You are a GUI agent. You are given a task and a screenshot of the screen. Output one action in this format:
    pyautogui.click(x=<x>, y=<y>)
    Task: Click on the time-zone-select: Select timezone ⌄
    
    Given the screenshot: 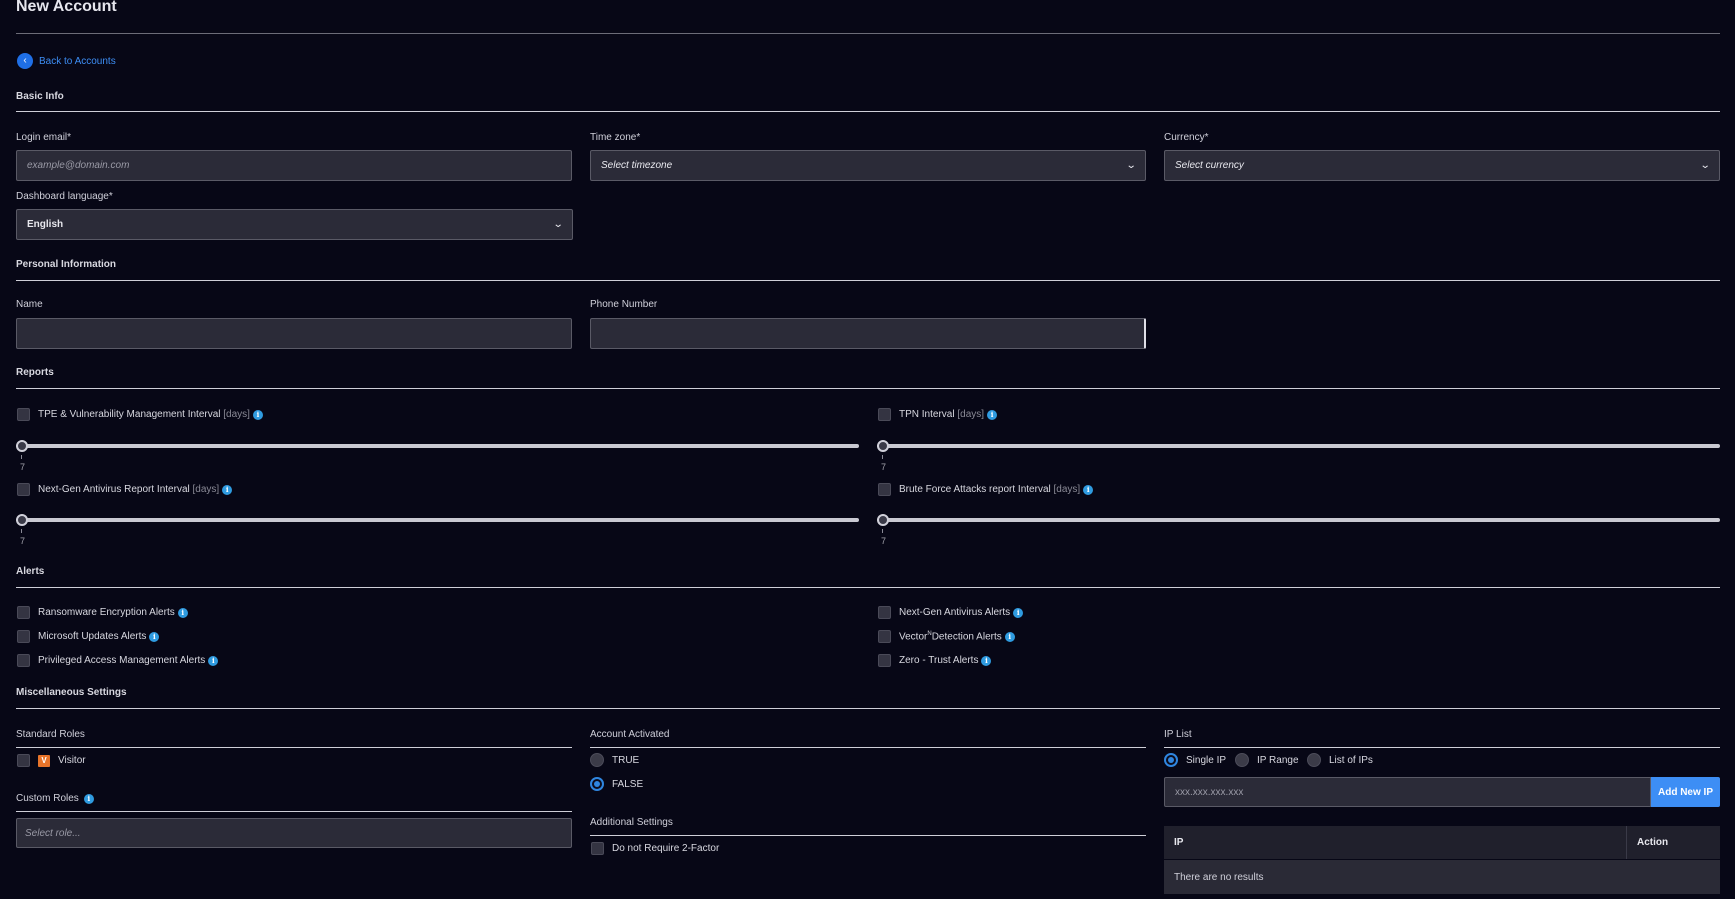 What is the action you would take?
    pyautogui.click(x=868, y=165)
    